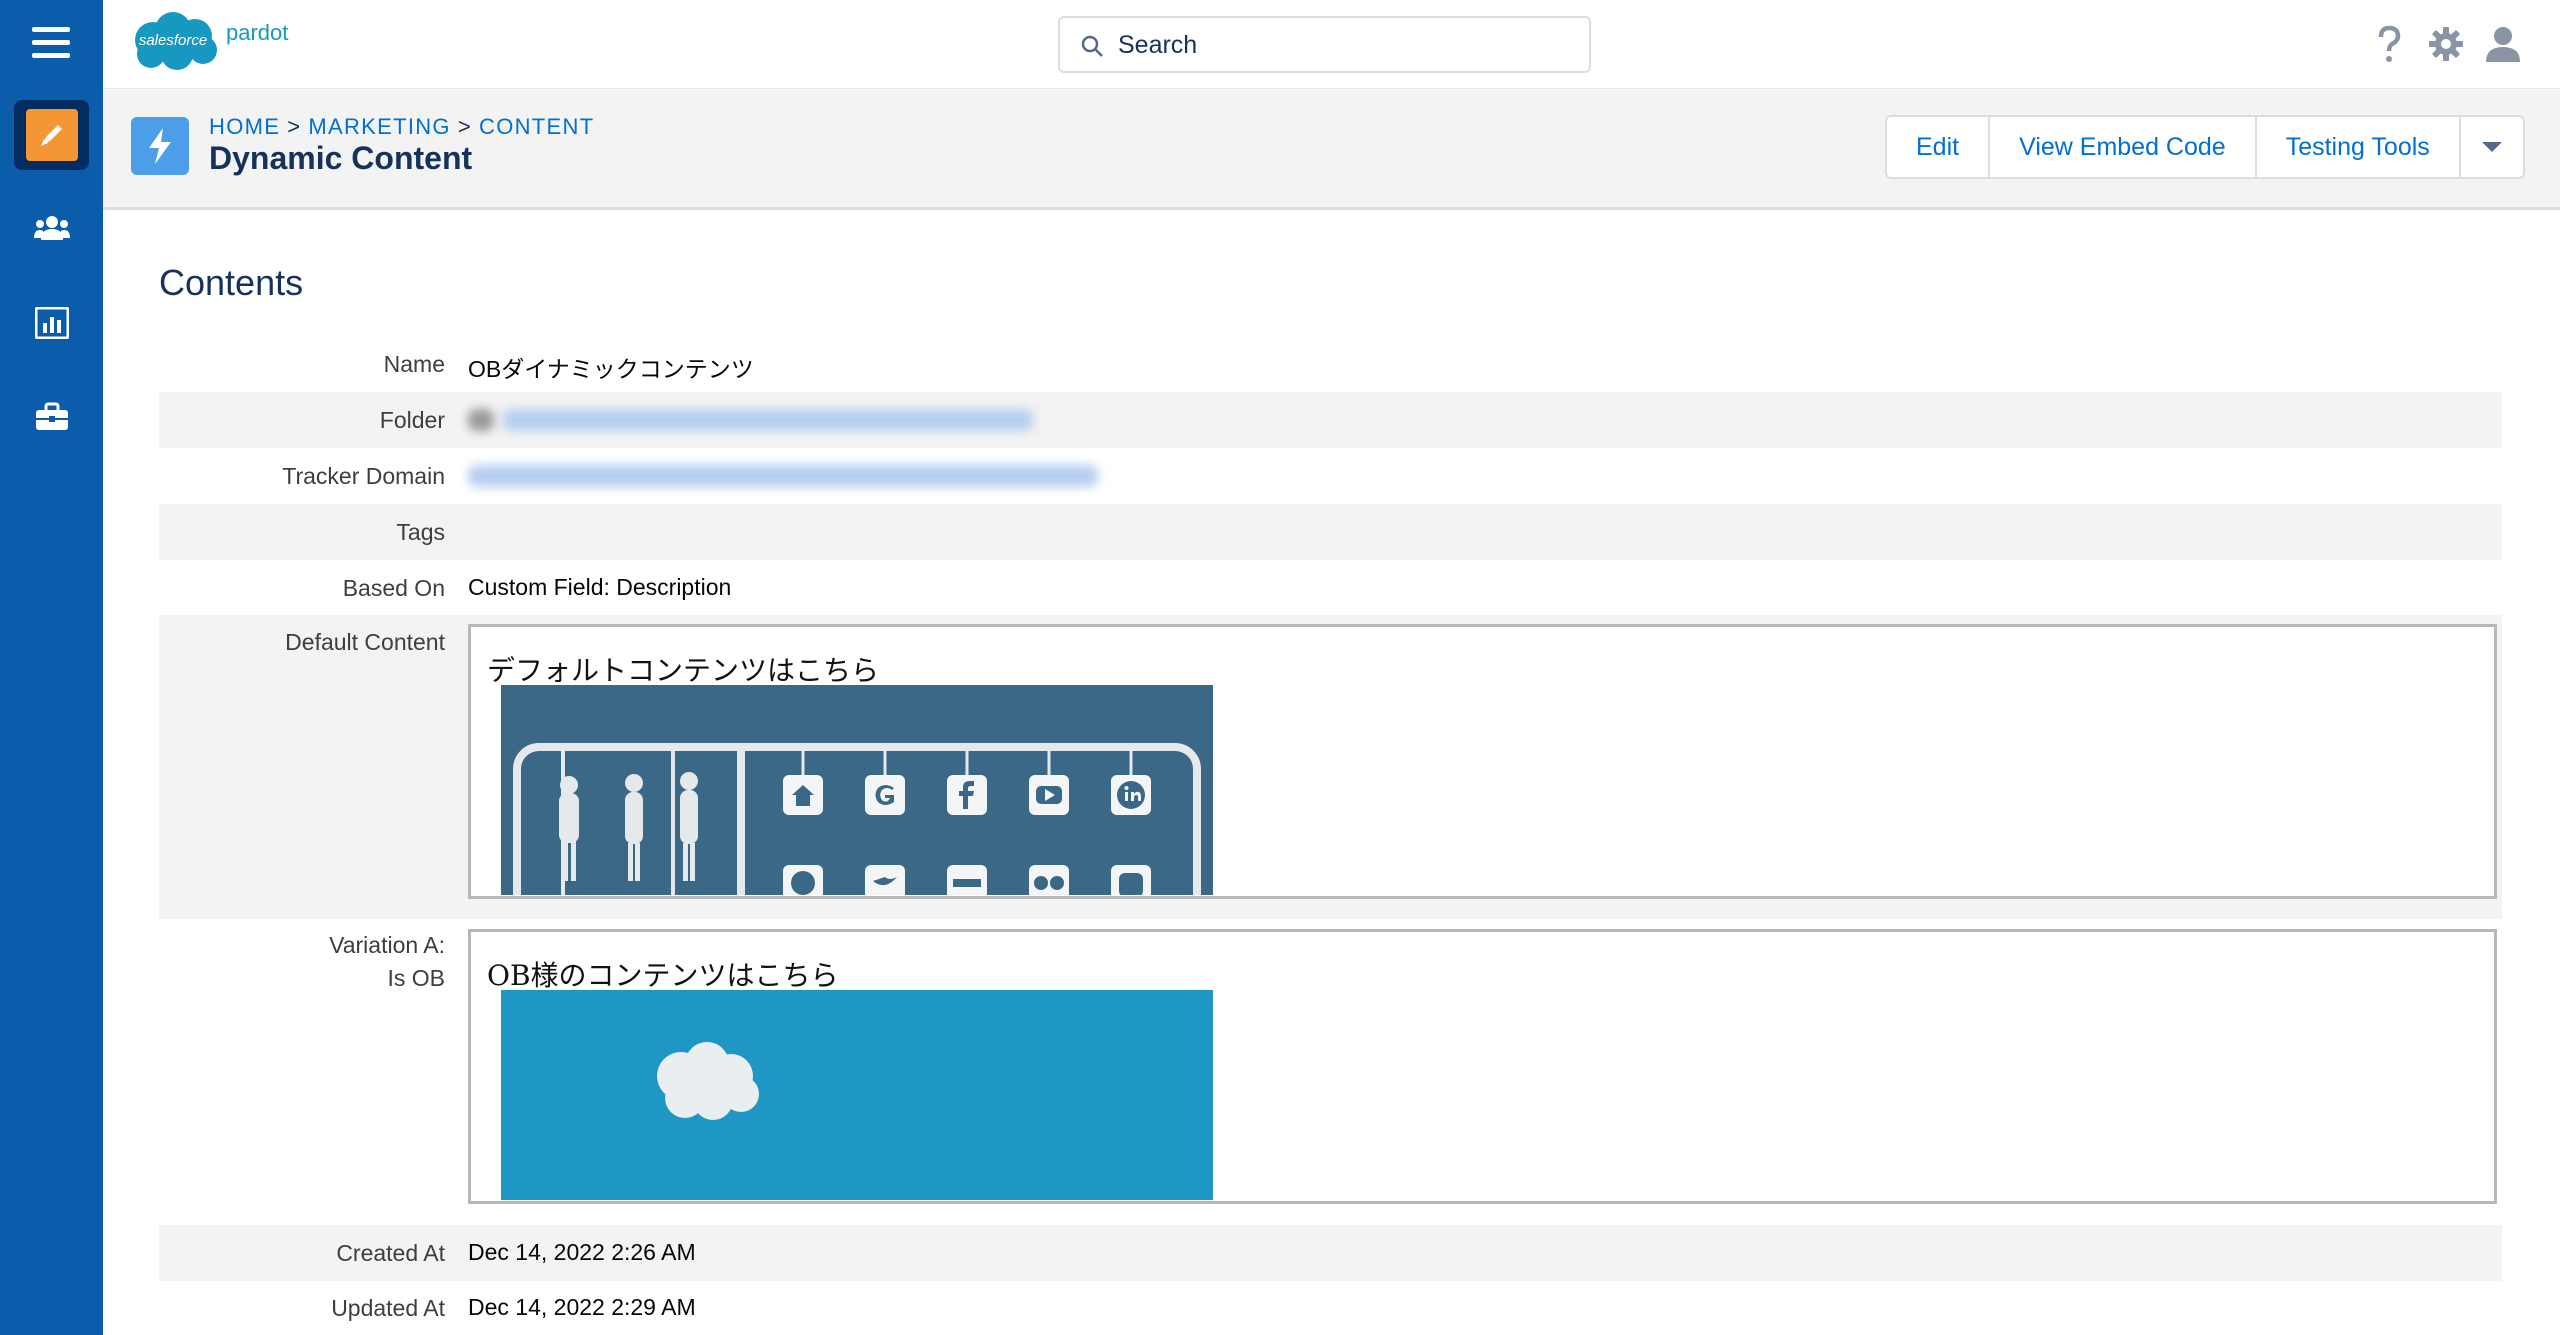  What do you see at coordinates (1939, 147) in the screenshot?
I see `edit-button: Edit` at bounding box center [1939, 147].